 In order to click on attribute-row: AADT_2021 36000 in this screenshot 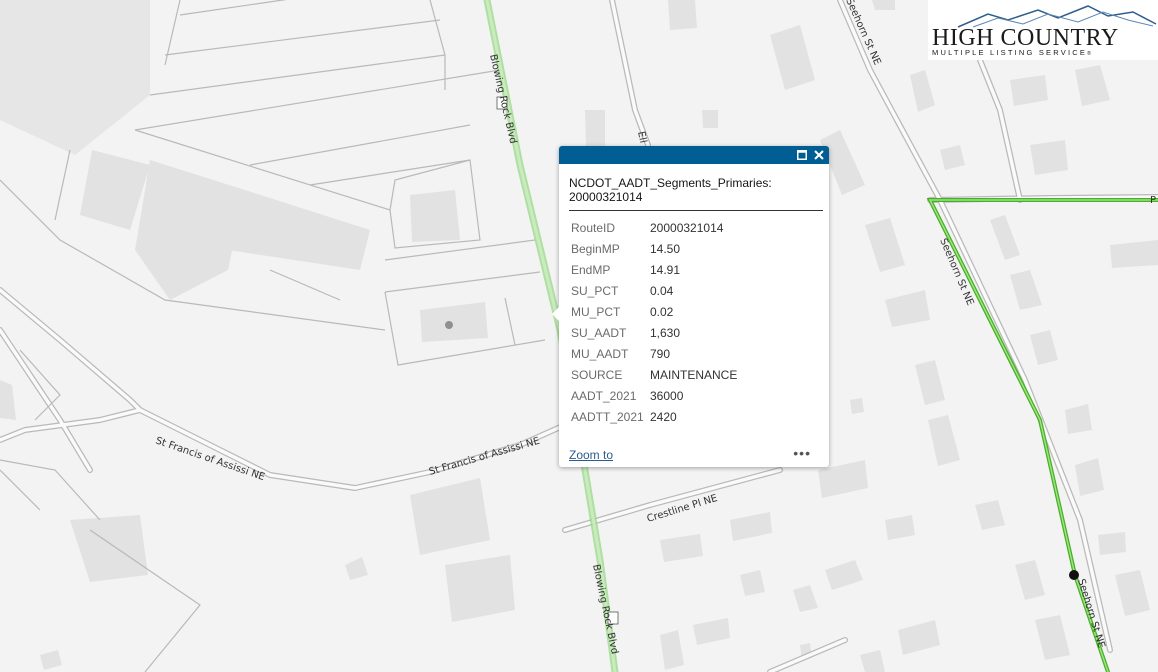, I will do `click(652, 395)`.